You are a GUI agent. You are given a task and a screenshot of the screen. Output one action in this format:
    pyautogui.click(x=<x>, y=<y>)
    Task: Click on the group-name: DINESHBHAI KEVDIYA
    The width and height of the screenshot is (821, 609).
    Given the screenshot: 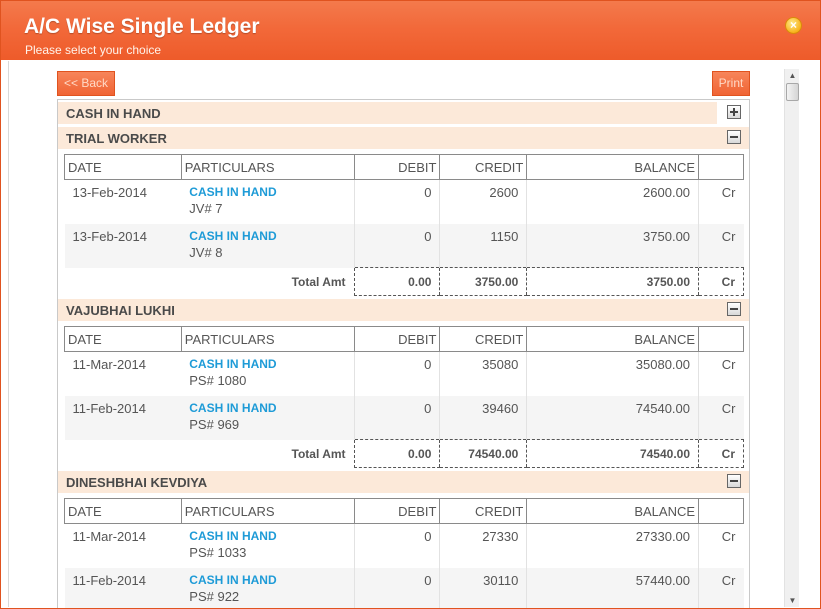 What is the action you would take?
    pyautogui.click(x=137, y=482)
    